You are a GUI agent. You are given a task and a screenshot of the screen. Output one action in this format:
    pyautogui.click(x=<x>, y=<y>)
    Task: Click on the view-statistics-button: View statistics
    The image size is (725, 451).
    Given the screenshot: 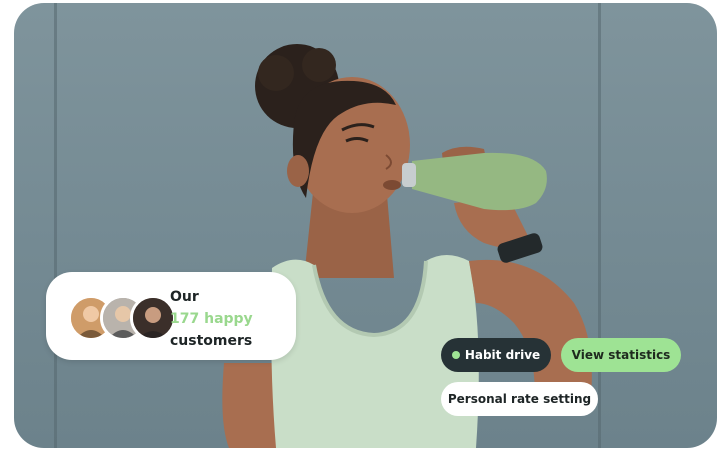 What is the action you would take?
    pyautogui.click(x=621, y=355)
    